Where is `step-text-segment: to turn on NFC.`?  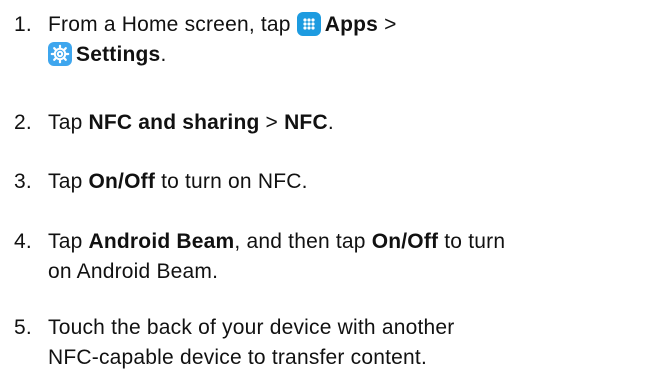
step-text-segment: to turn on NFC. is located at coordinates (231, 181).